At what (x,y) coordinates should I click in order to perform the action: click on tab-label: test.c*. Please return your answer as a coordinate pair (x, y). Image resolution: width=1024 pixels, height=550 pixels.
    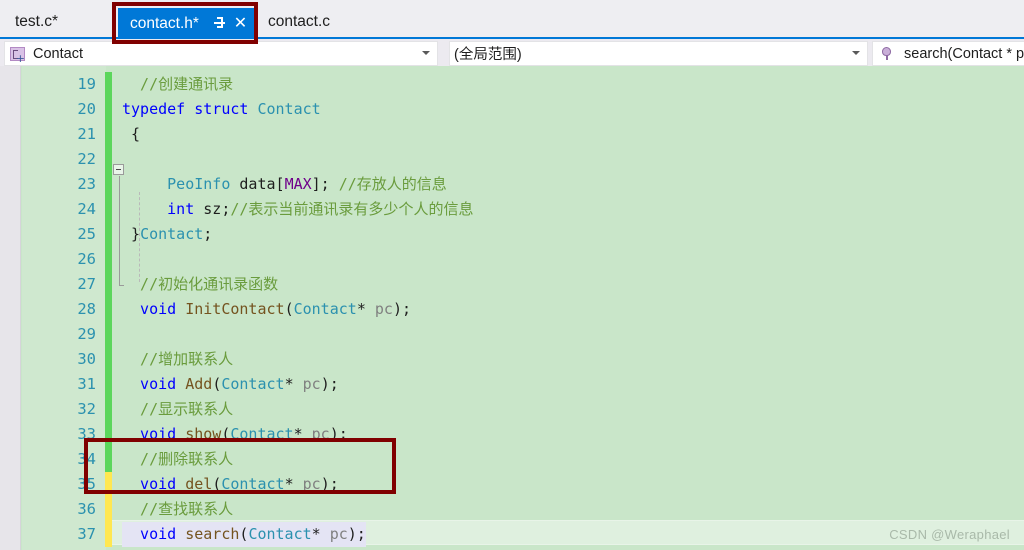
    Looking at the image, I should click on (37, 21).